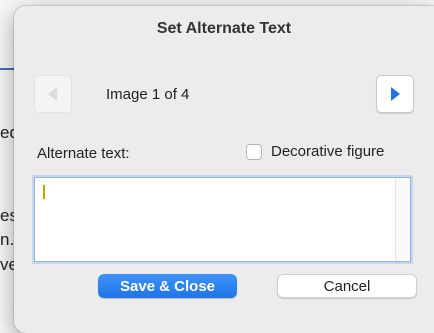 The image size is (434, 333). Describe the element at coordinates (254, 151) in the screenshot. I see `decorative-figure-checkbox` at that location.